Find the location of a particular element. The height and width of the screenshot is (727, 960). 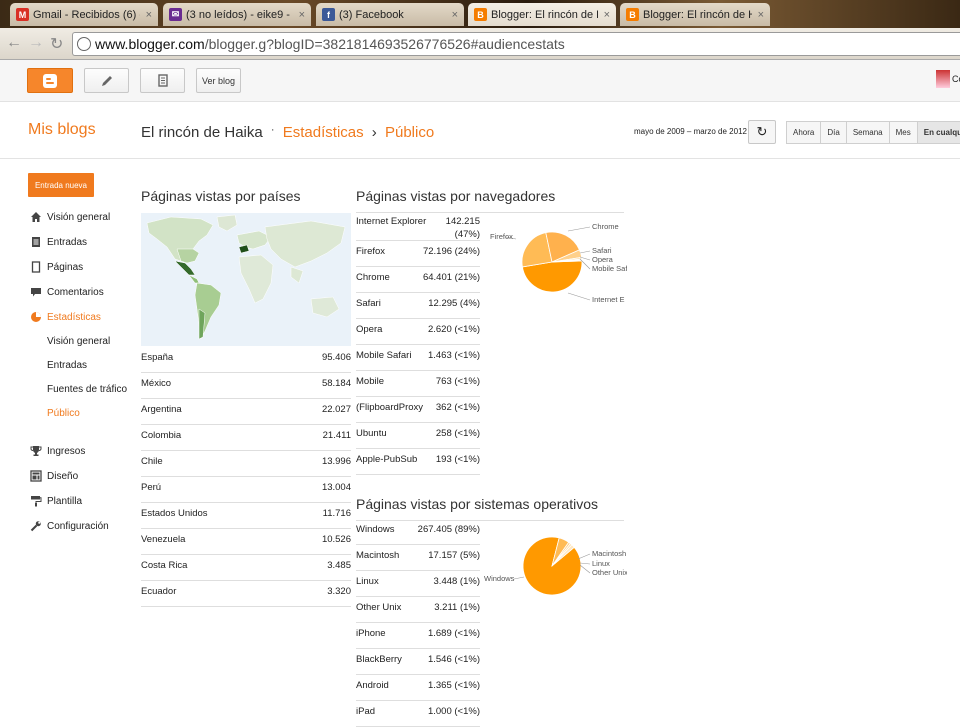

sidebar-item-label: Entradas is located at coordinates (67, 242).